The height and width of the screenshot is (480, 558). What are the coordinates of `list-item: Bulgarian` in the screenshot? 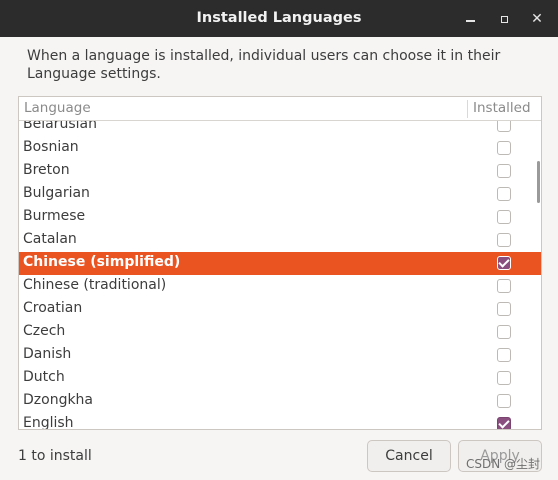 It's located at (280, 194).